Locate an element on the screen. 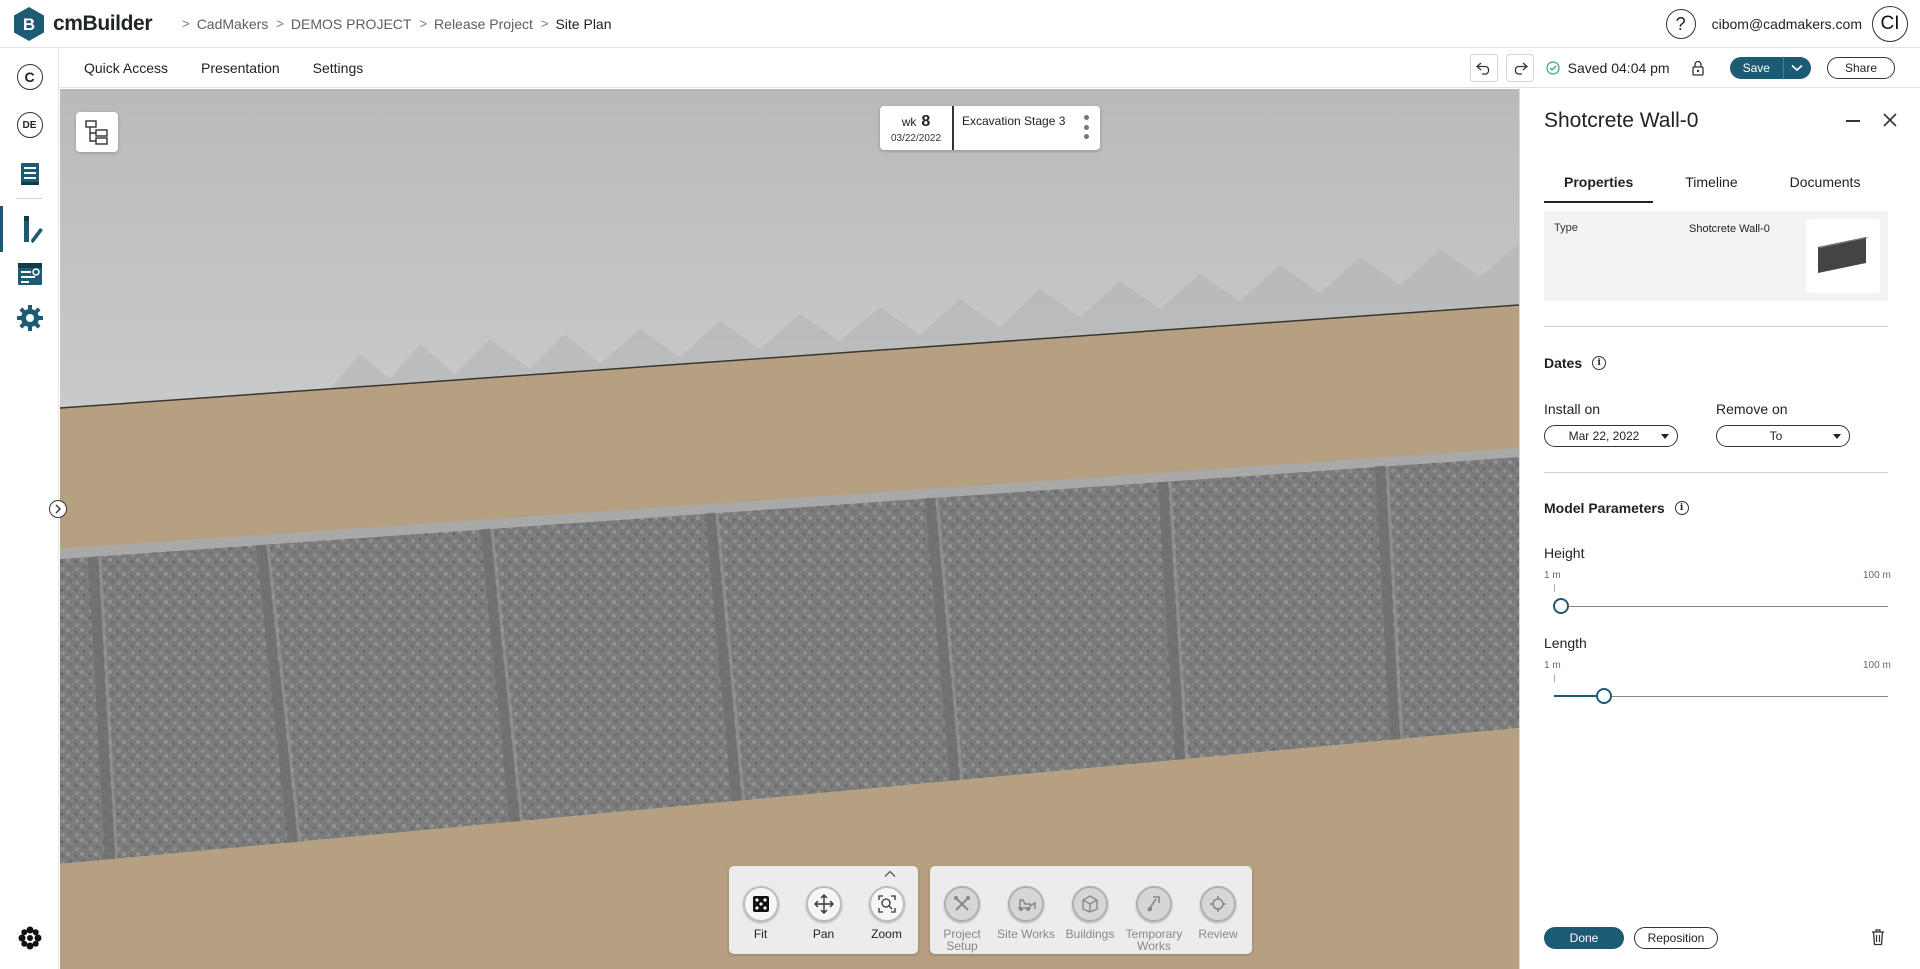  breadcrumb-project-group: DEMOS PROJECT is located at coordinates (351, 24).